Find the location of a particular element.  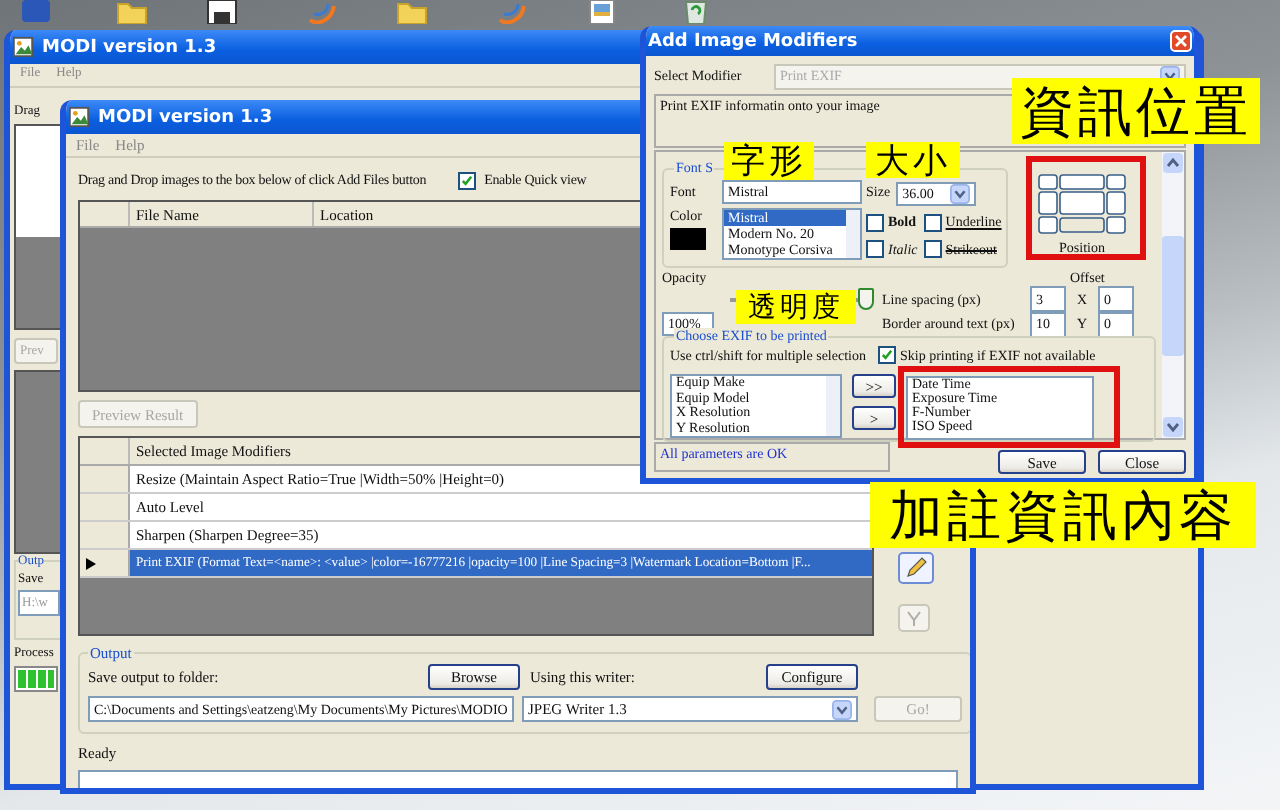

scroll-thumb is located at coordinates (1173, 295).